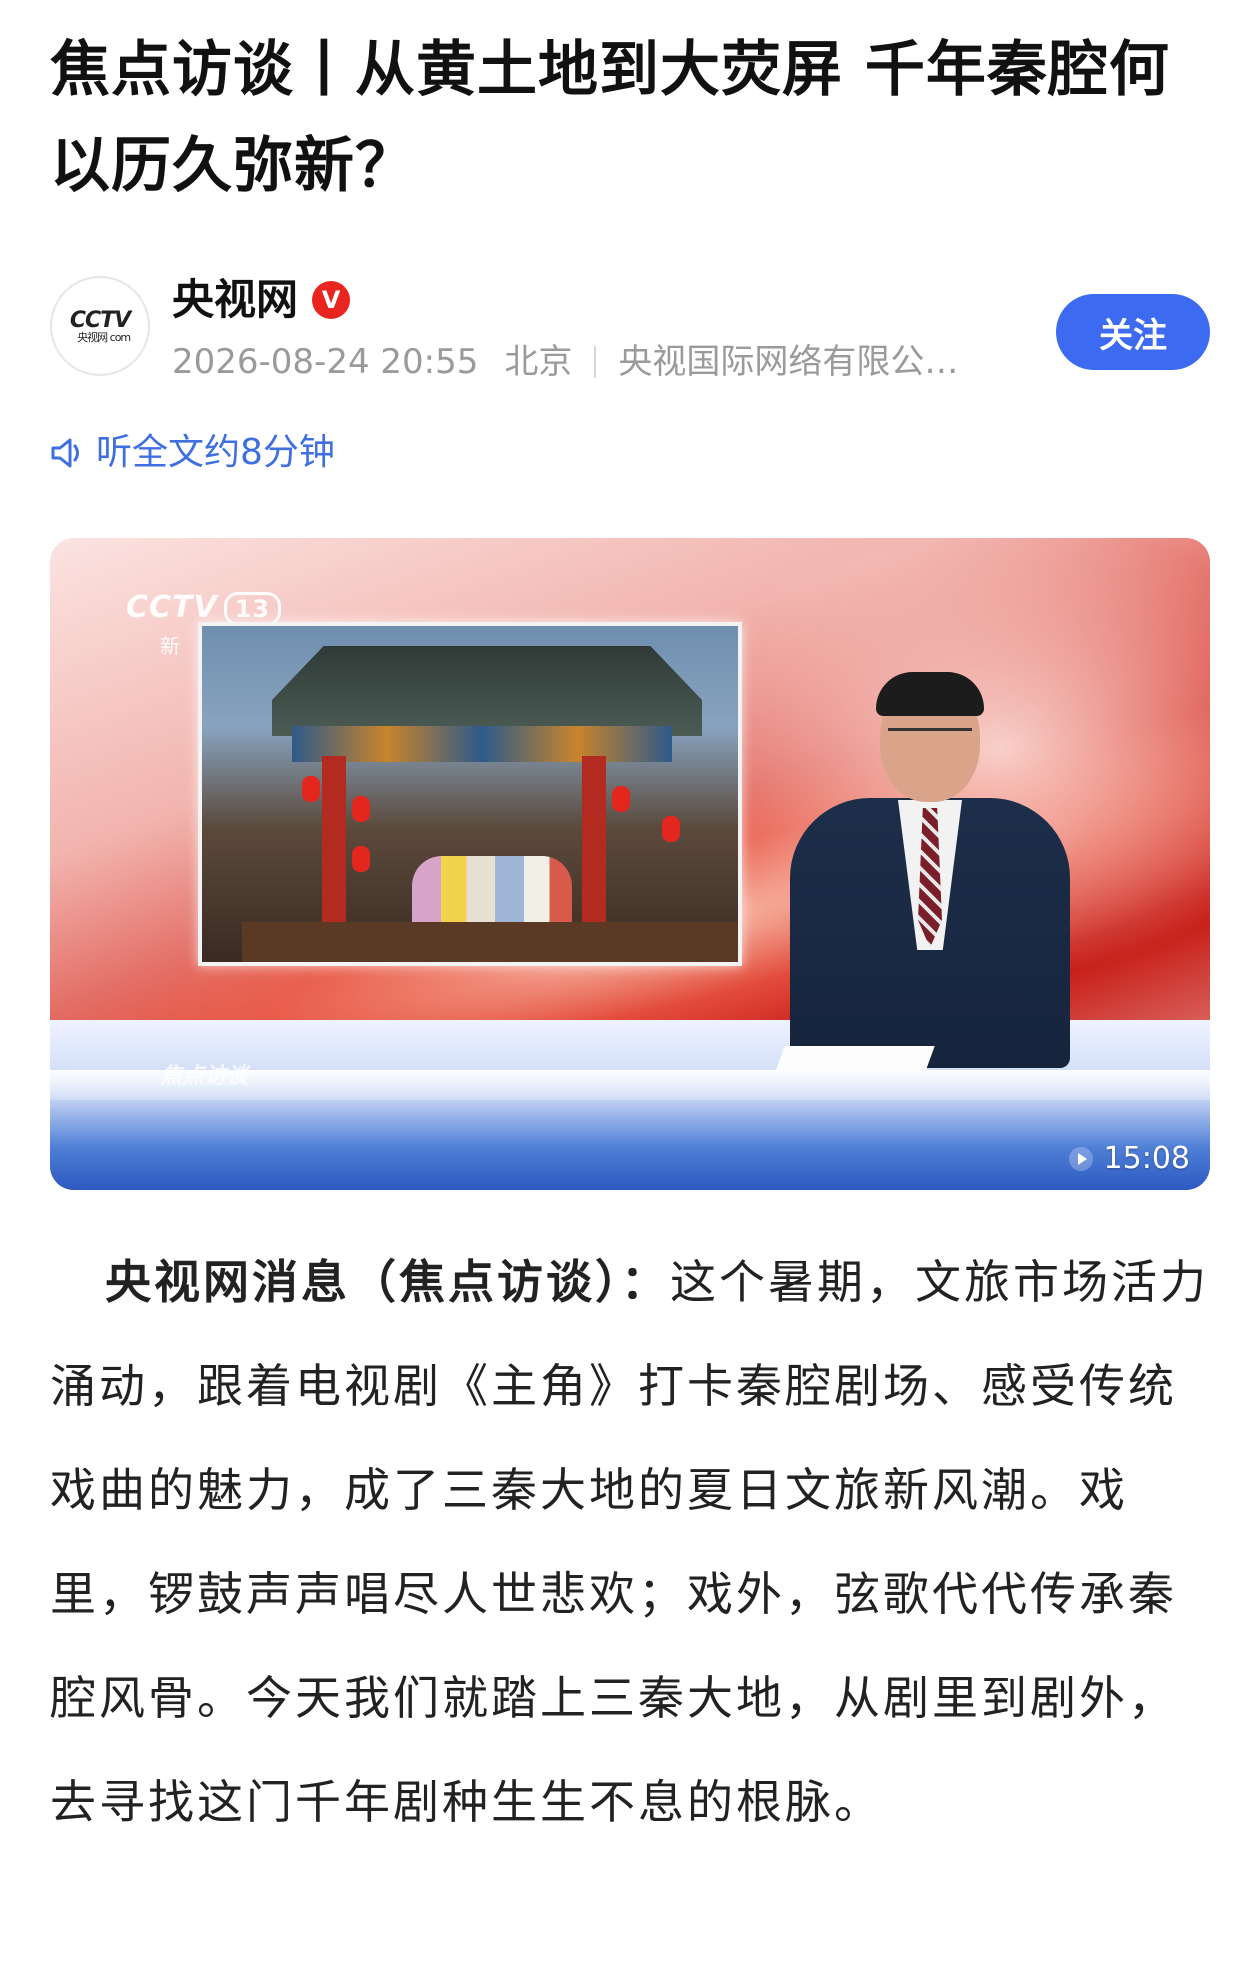  I want to click on author-name-row: 央视网 V, so click(261, 300).